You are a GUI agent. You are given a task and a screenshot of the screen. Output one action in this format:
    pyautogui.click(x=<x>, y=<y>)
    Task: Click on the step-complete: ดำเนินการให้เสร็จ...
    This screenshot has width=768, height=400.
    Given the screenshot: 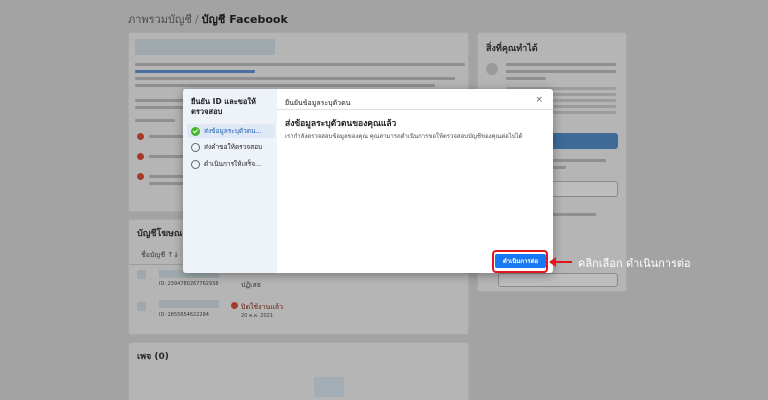 What is the action you would take?
    pyautogui.click(x=231, y=164)
    